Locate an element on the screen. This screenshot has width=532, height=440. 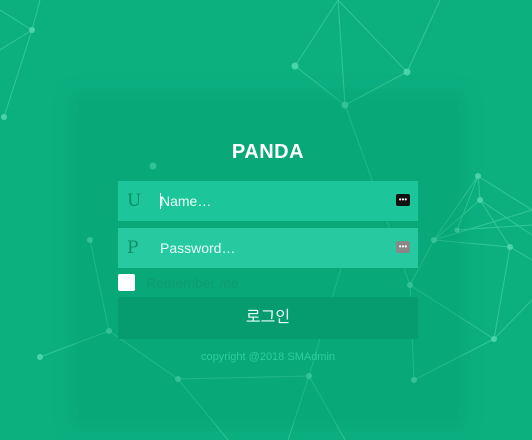
copyright-text: copyright @2018 SMAdmin is located at coordinates (268, 357).